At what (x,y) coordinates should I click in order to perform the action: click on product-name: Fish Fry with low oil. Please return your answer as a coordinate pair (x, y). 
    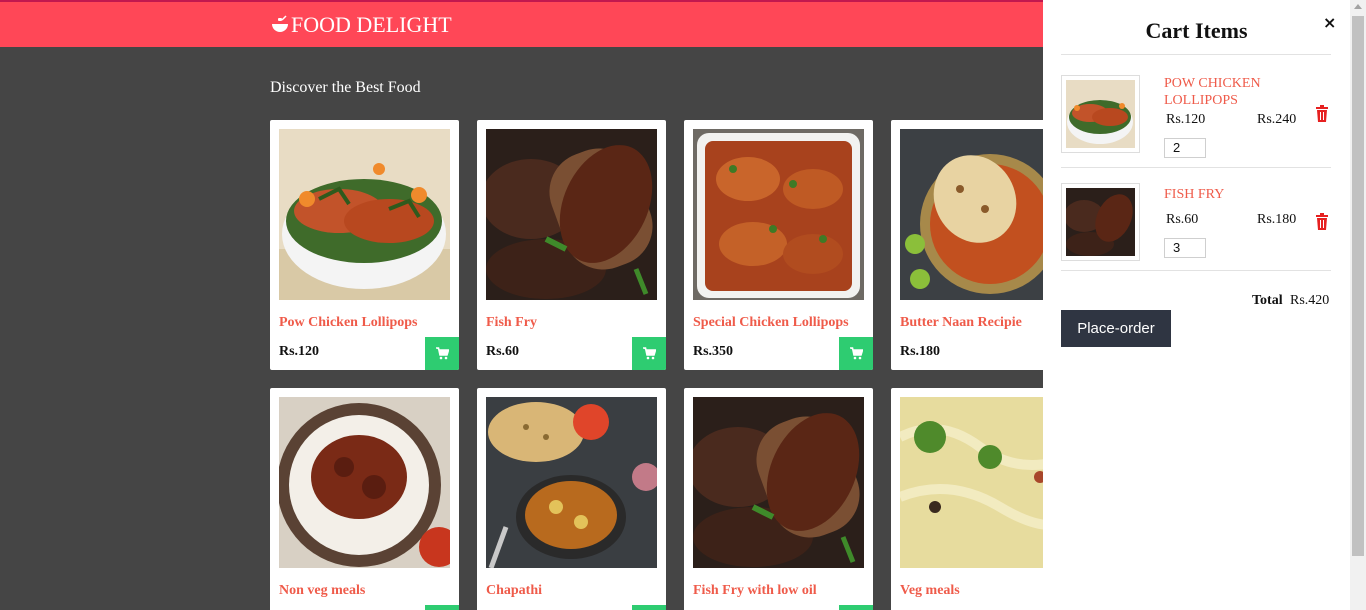
    Looking at the image, I should click on (755, 590).